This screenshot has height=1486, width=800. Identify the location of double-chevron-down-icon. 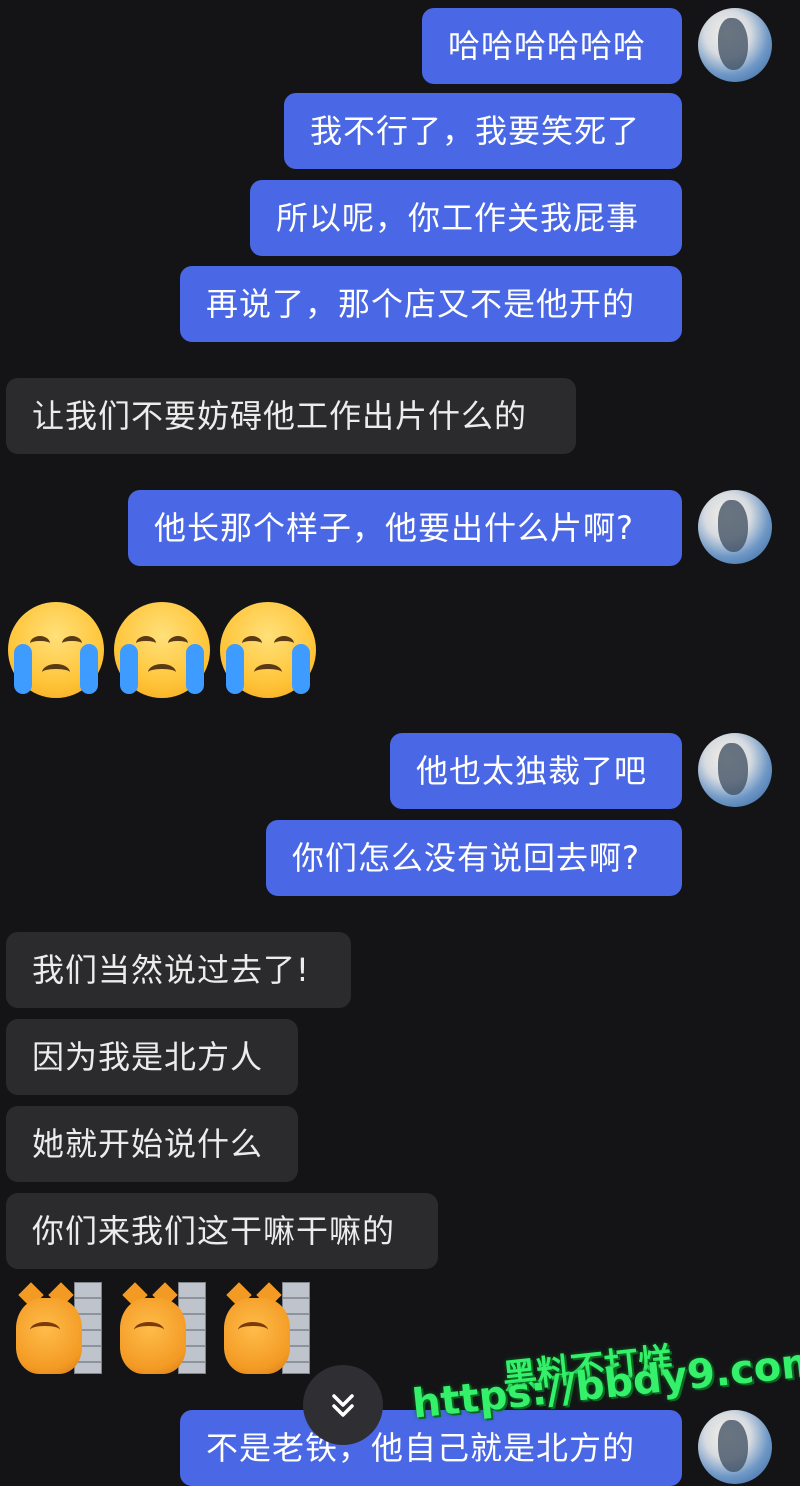
(343, 1405).